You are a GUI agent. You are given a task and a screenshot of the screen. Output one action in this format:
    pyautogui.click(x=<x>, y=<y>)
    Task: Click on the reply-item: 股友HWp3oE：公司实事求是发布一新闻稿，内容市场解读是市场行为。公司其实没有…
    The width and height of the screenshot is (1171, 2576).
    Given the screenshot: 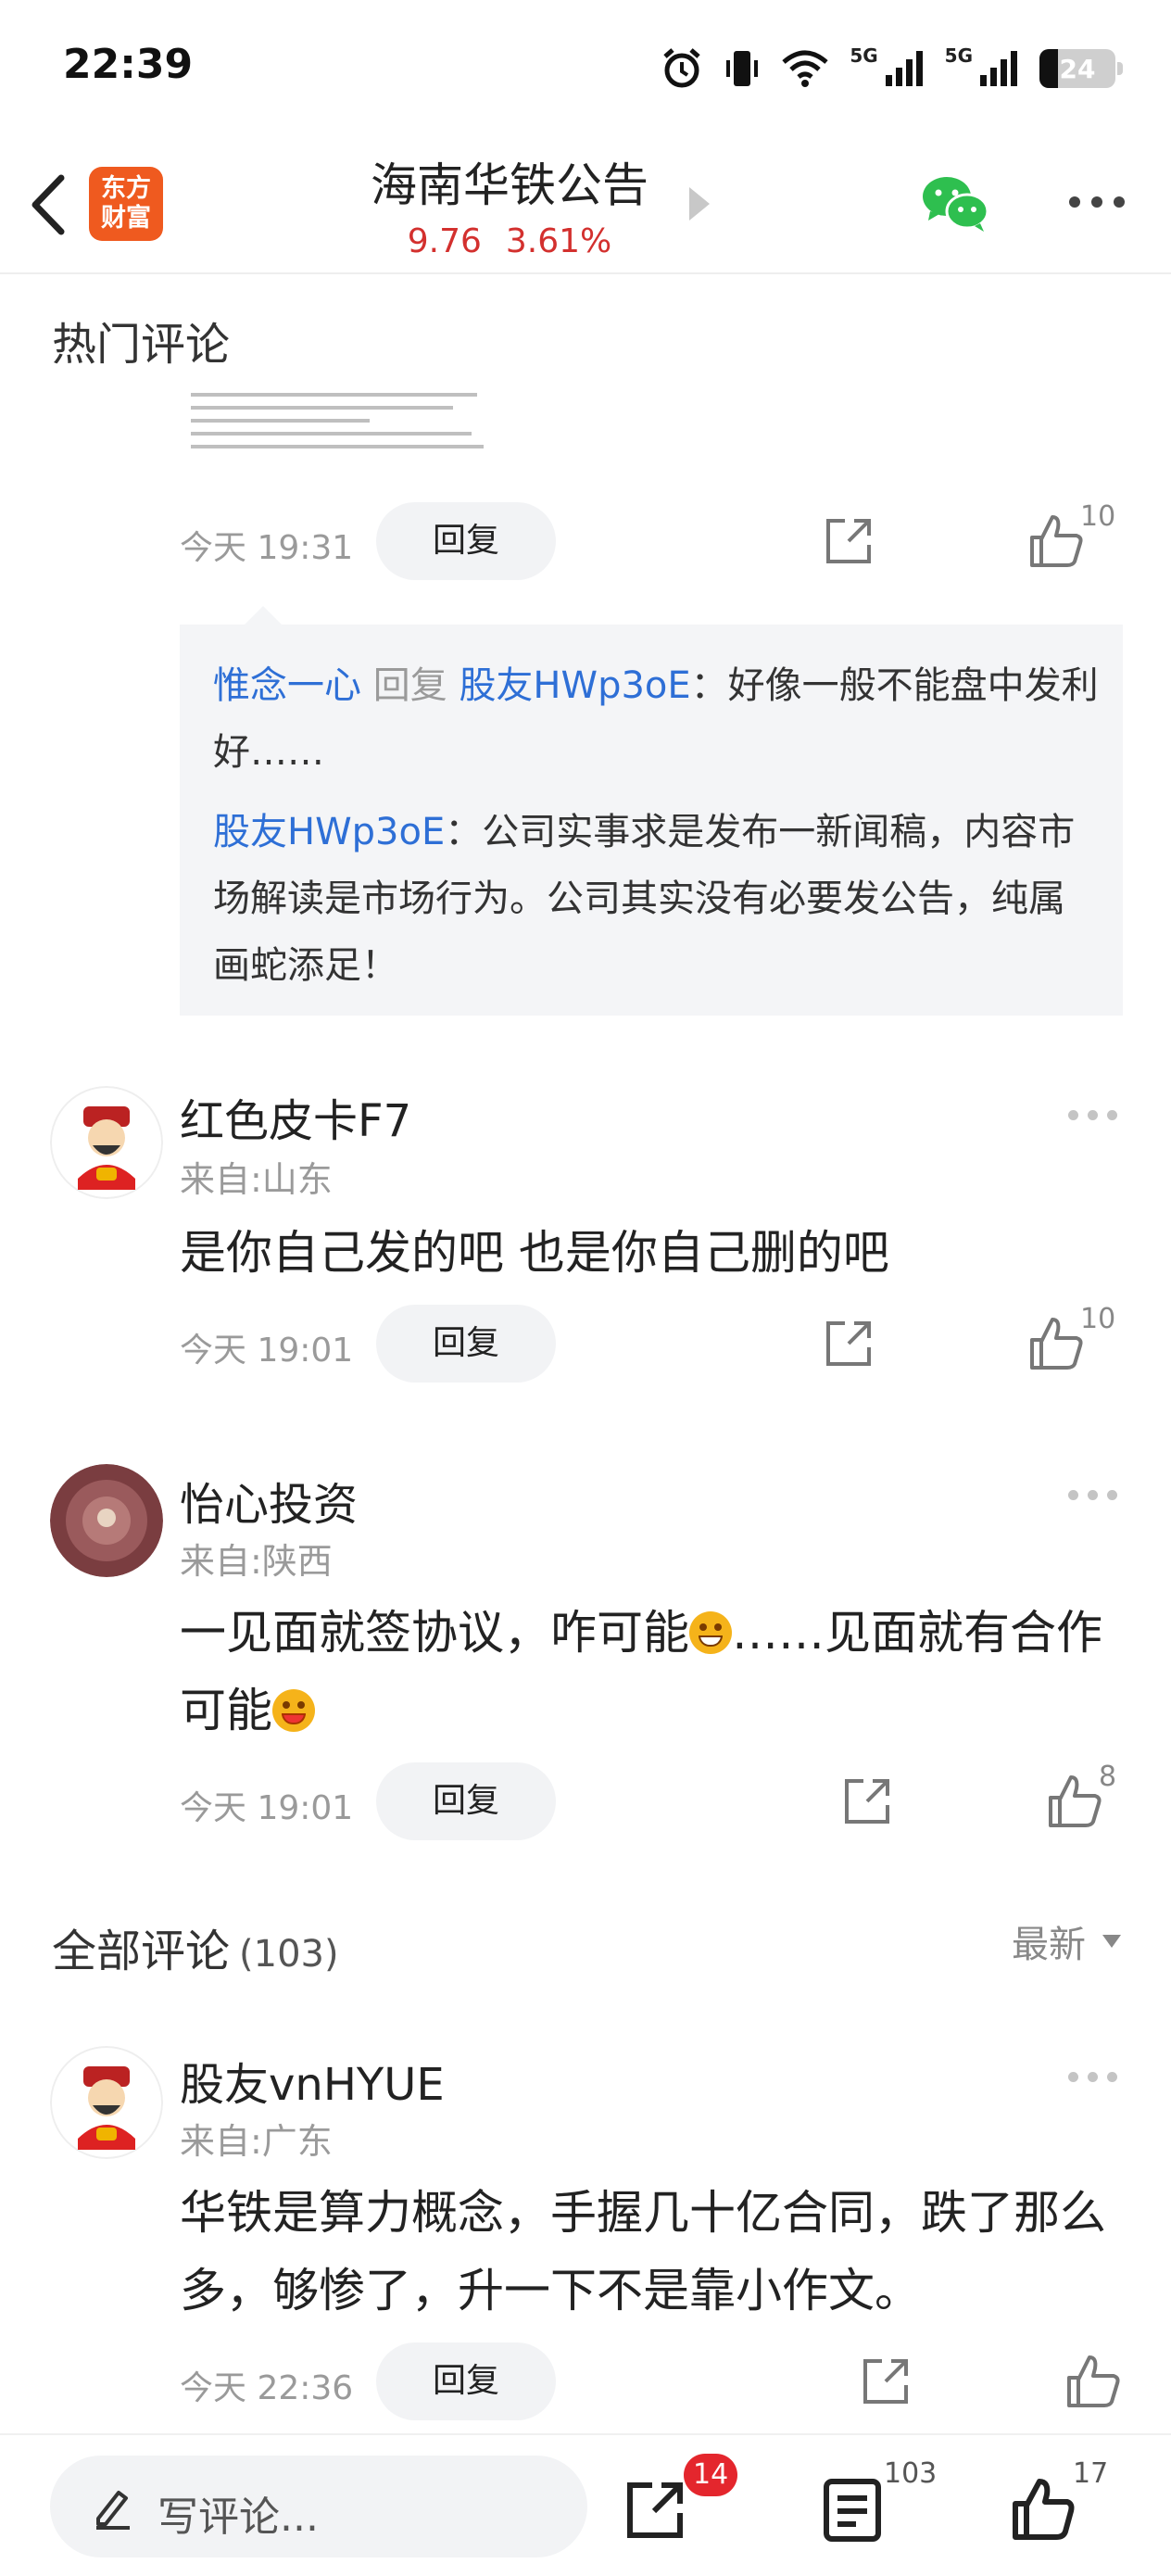 What is the action you would take?
    pyautogui.click(x=657, y=899)
    